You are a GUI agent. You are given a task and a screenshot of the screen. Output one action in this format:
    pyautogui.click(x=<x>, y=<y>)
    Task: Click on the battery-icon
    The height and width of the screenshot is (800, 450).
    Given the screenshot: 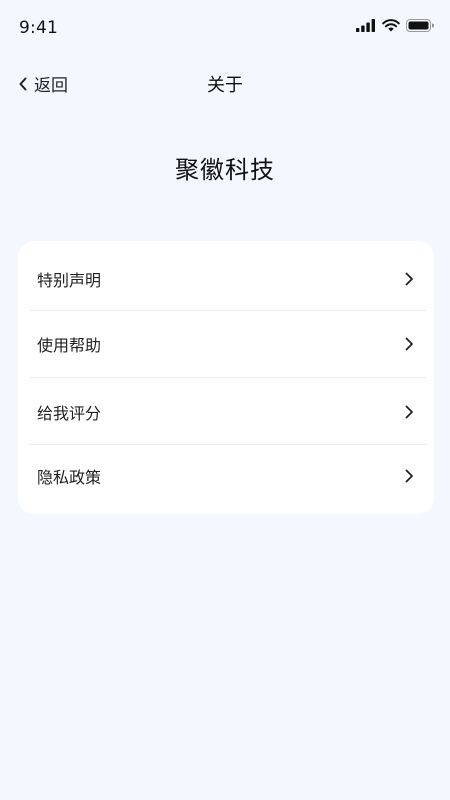 What is the action you would take?
    pyautogui.click(x=420, y=25)
    